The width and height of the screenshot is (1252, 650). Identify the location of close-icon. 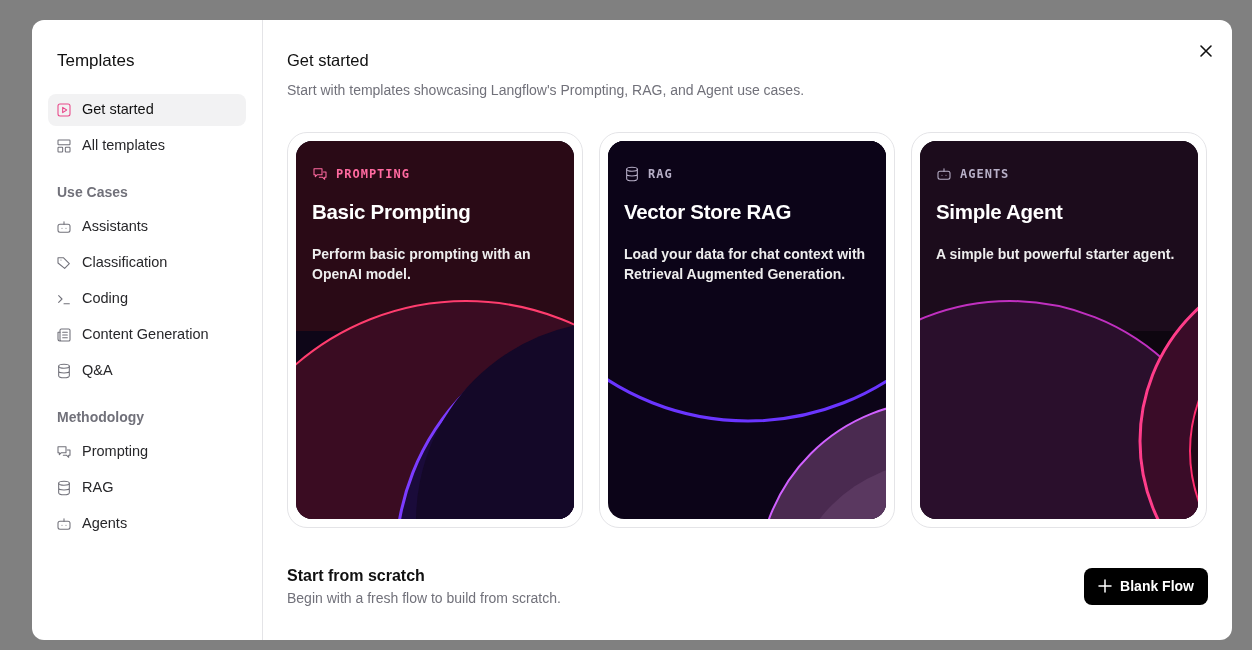
(1206, 50).